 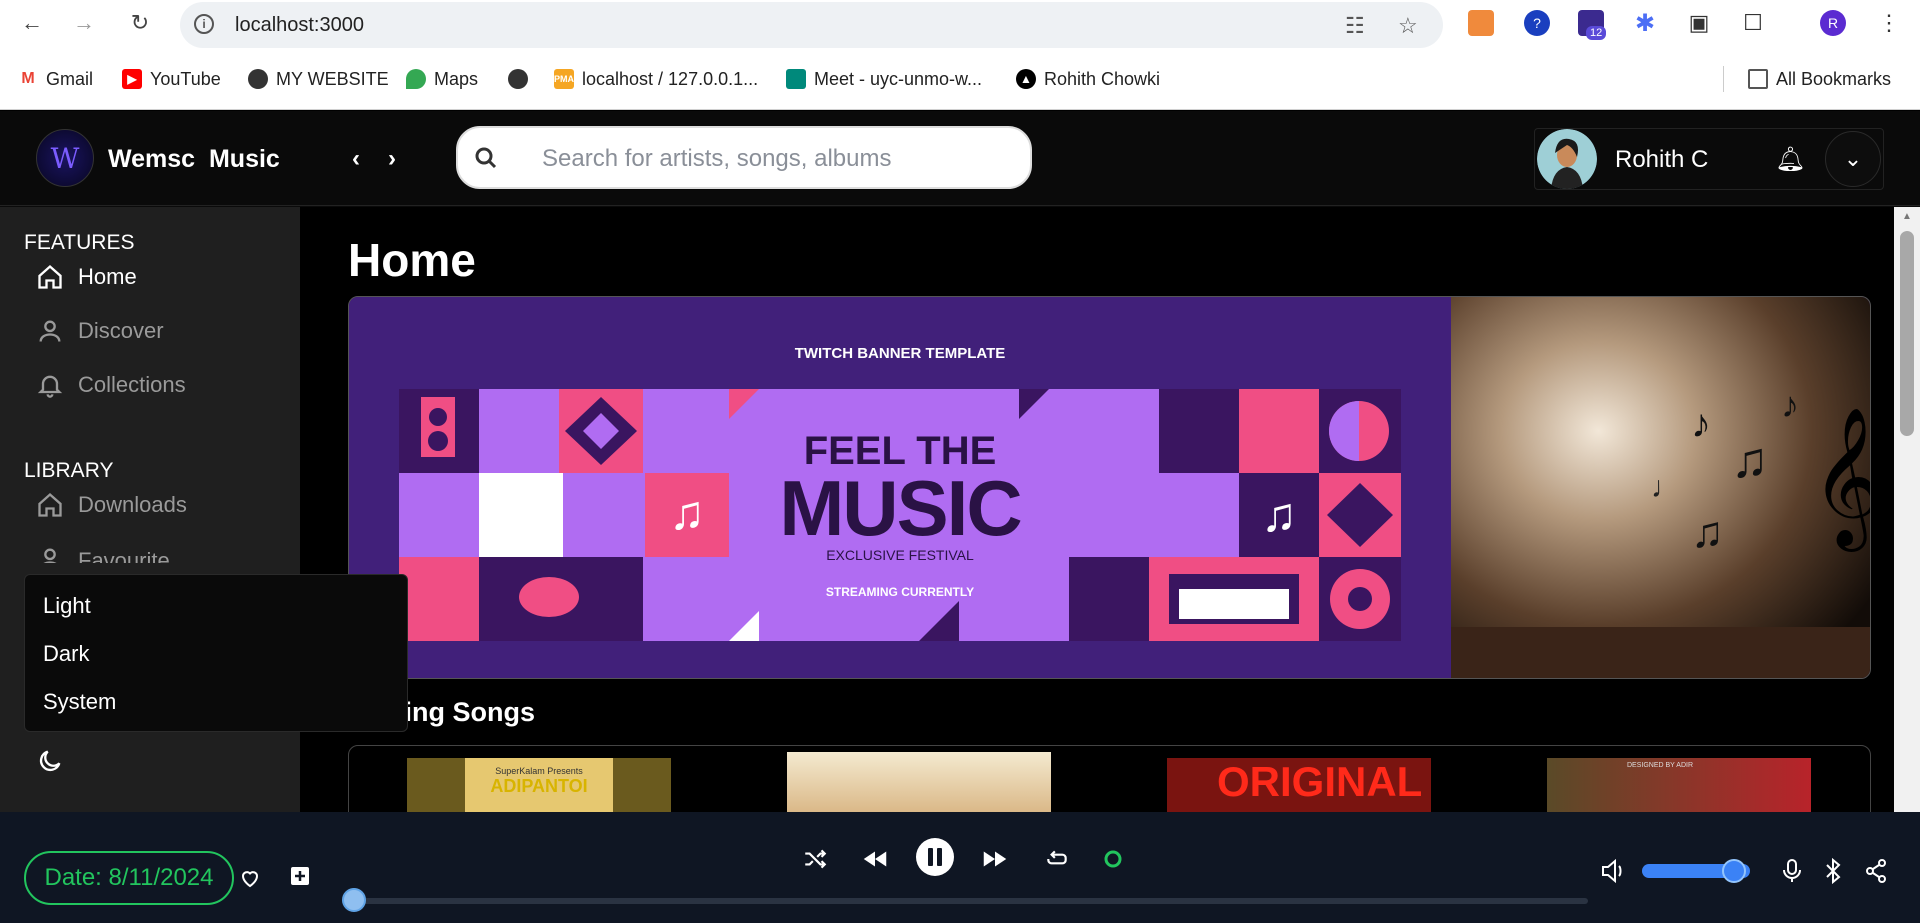 What do you see at coordinates (1792, 871) in the screenshot?
I see `microphone-icon` at bounding box center [1792, 871].